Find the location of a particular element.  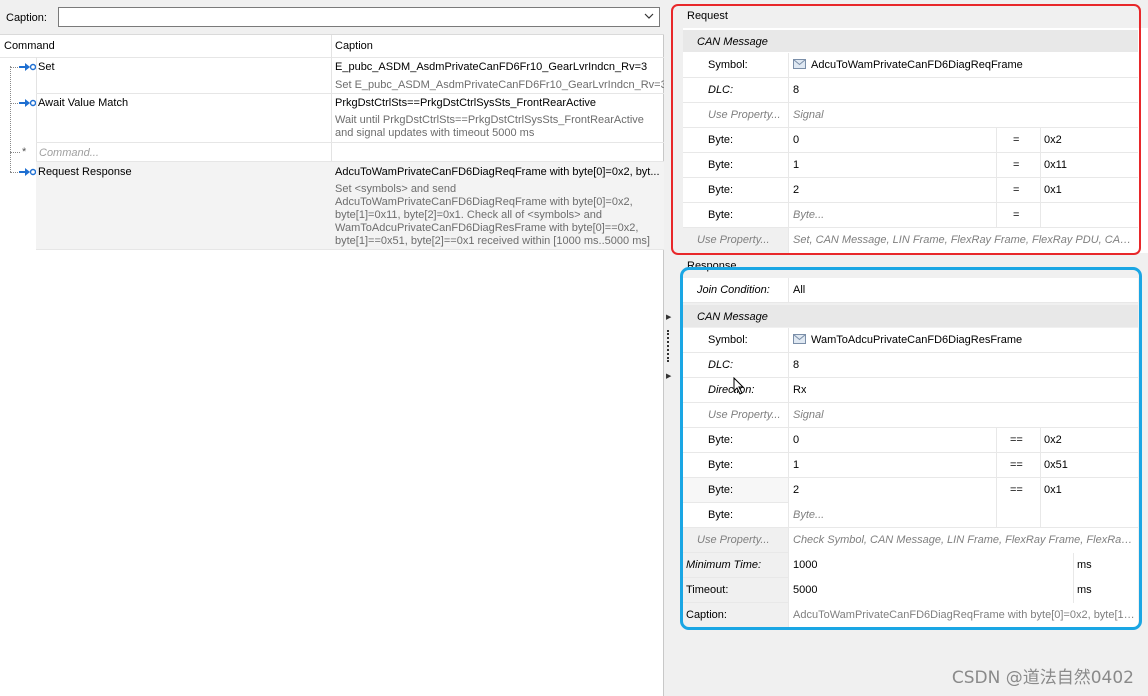

mouse-cursor-icon is located at coordinates (739, 386).